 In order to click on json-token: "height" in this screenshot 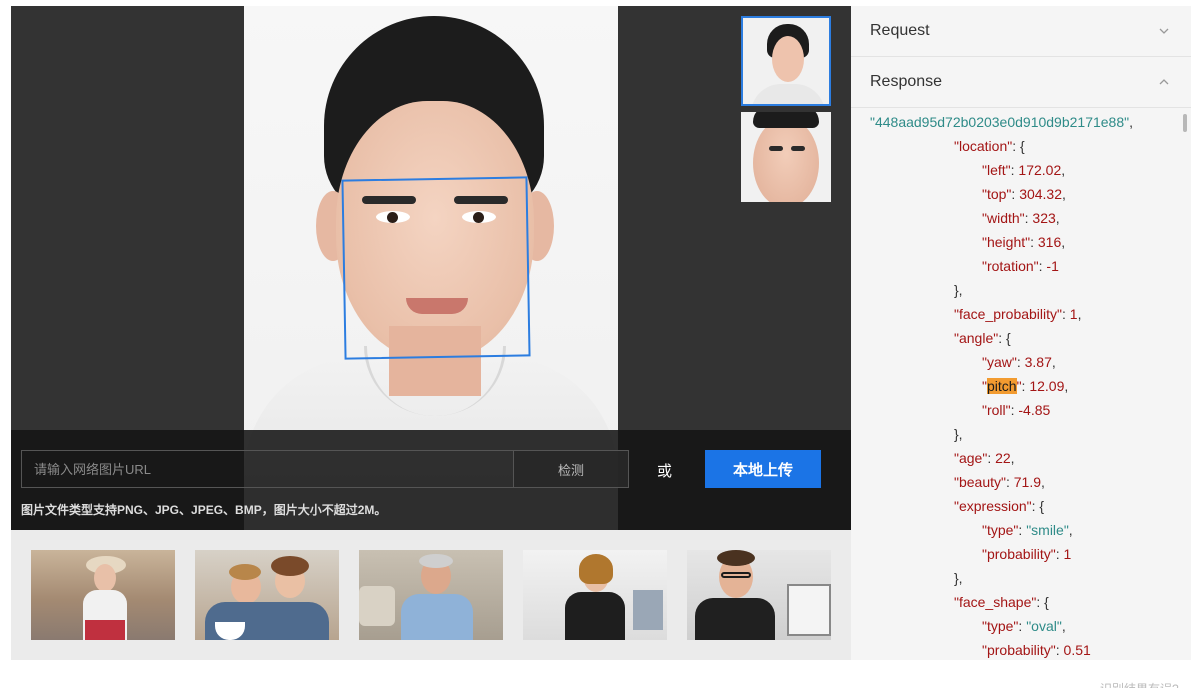, I will do `click(1006, 242)`.